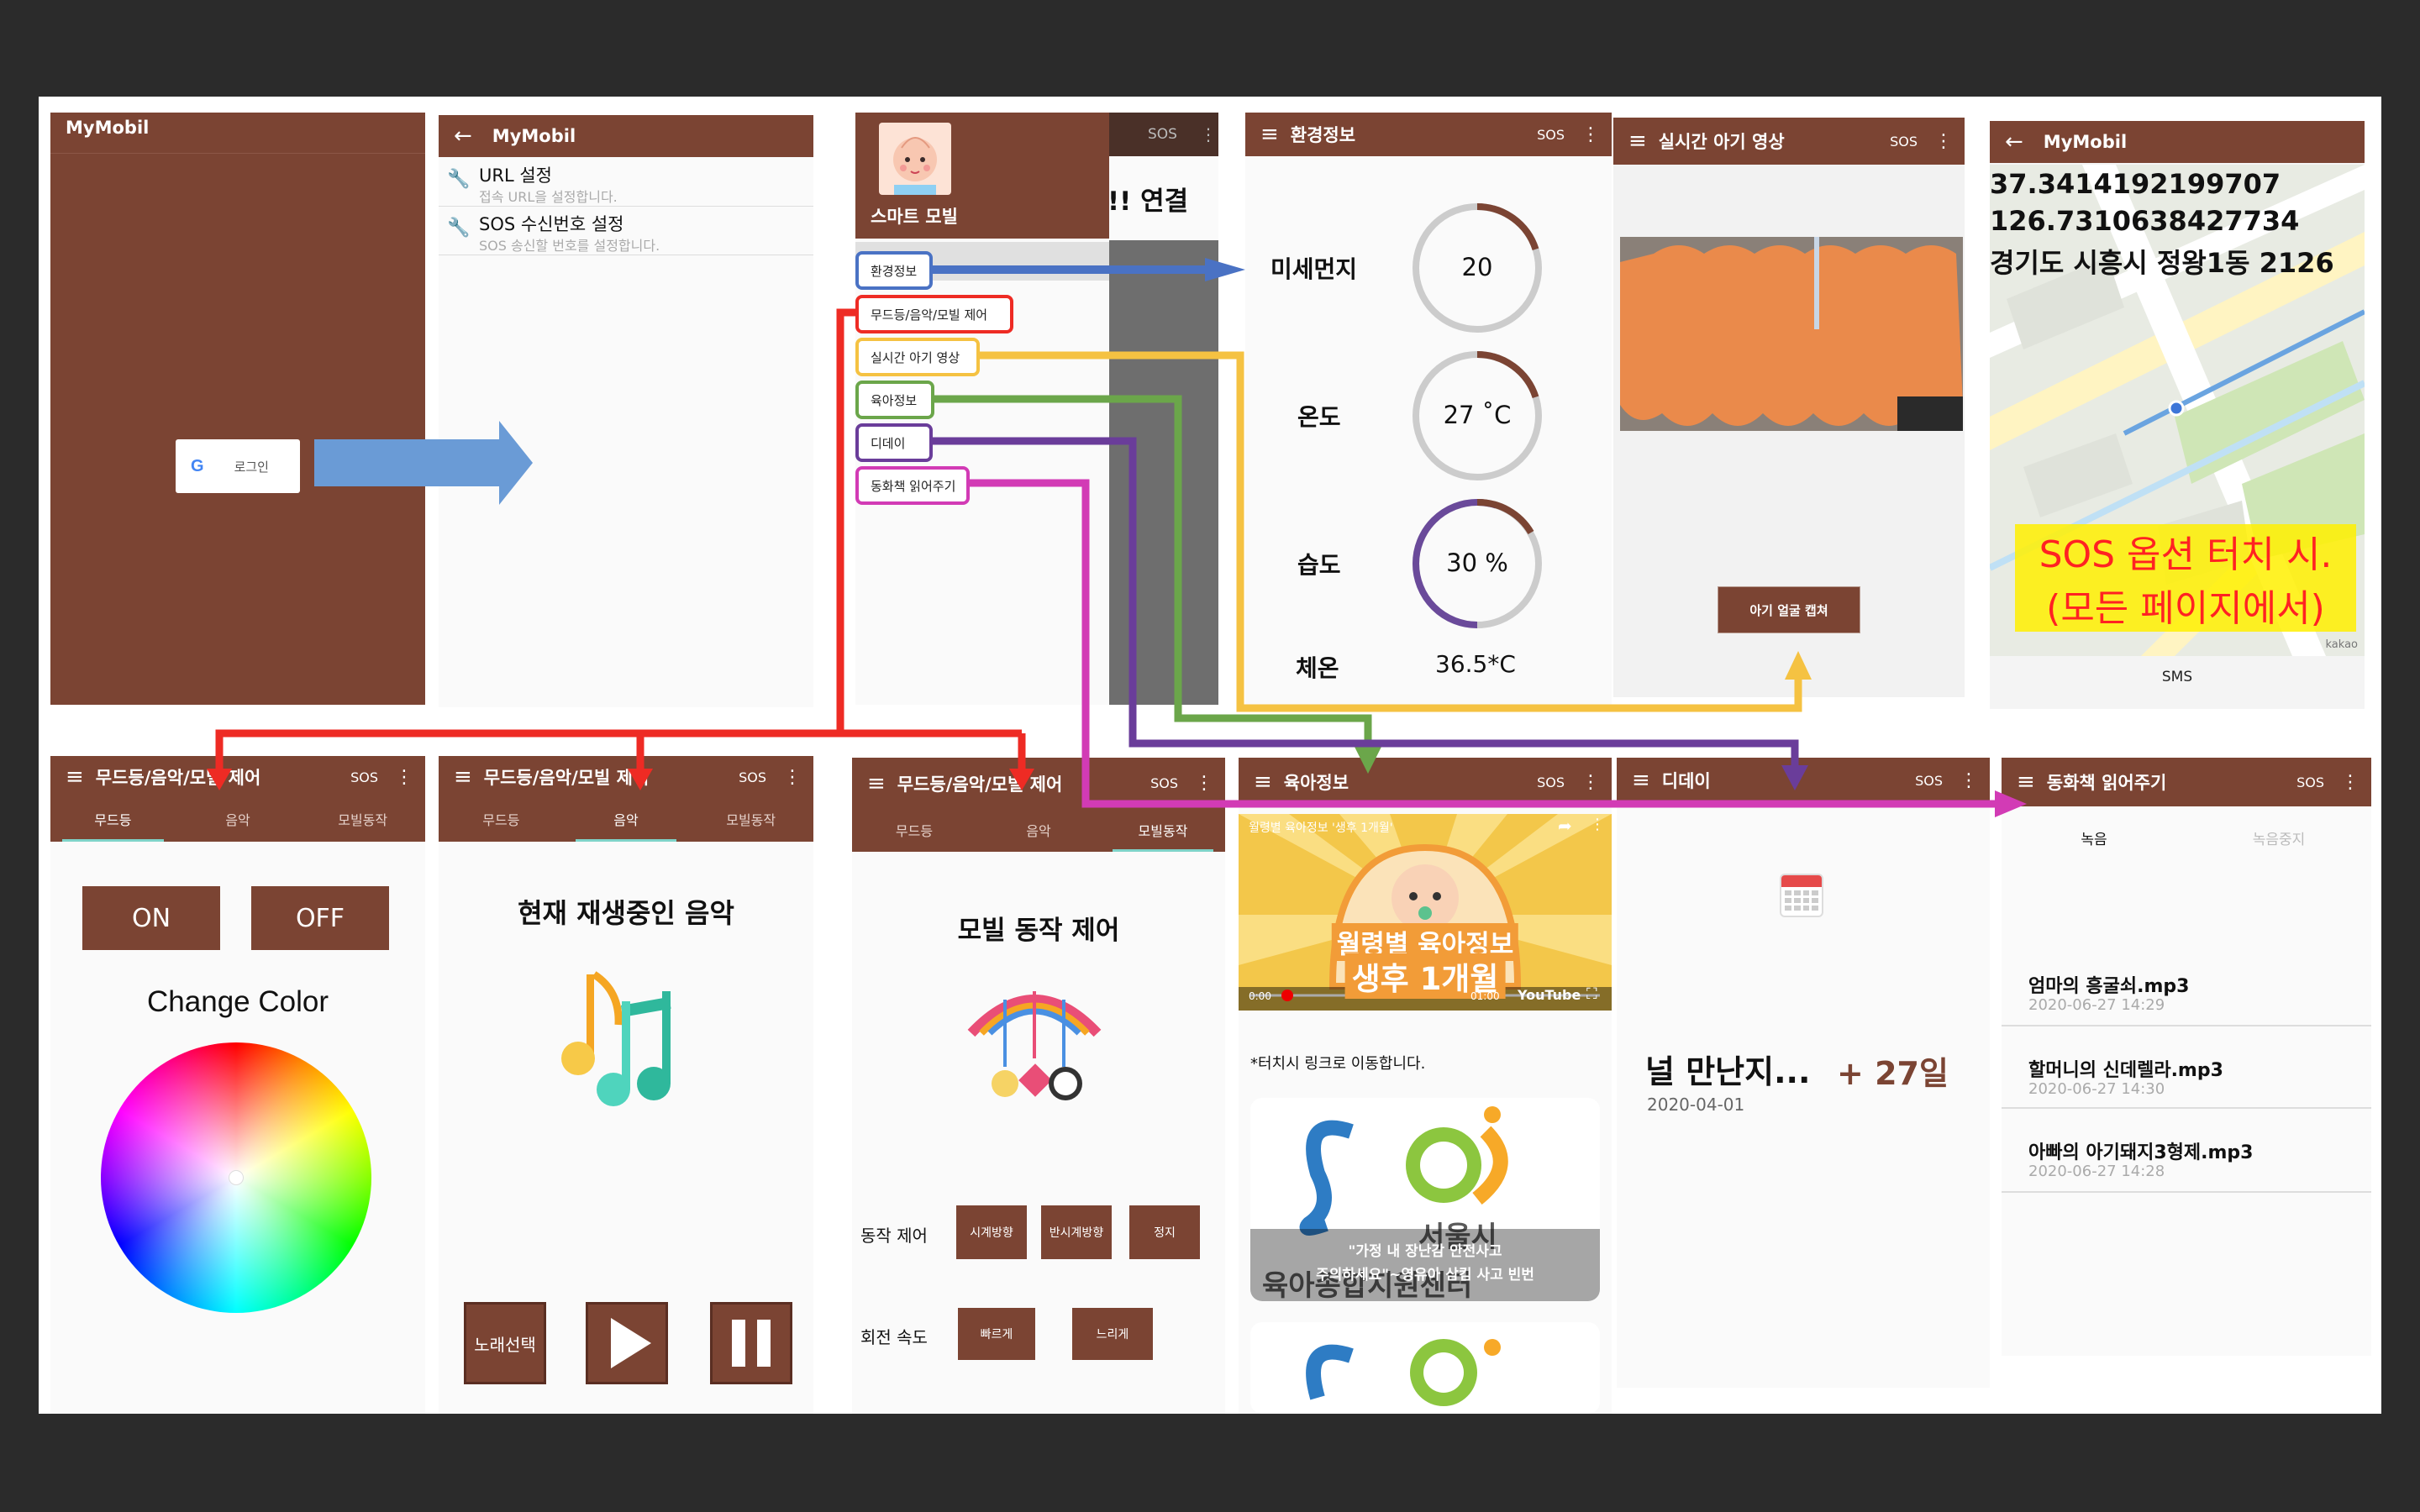 The image size is (2420, 1512). I want to click on clockwise-button: 시계방향, so click(992, 1232).